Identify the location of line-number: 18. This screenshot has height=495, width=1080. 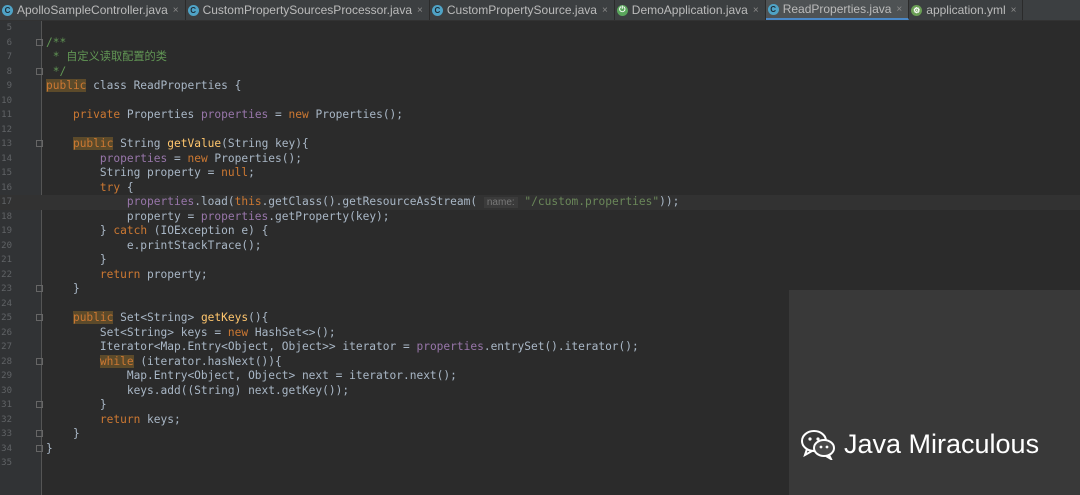
(6, 216).